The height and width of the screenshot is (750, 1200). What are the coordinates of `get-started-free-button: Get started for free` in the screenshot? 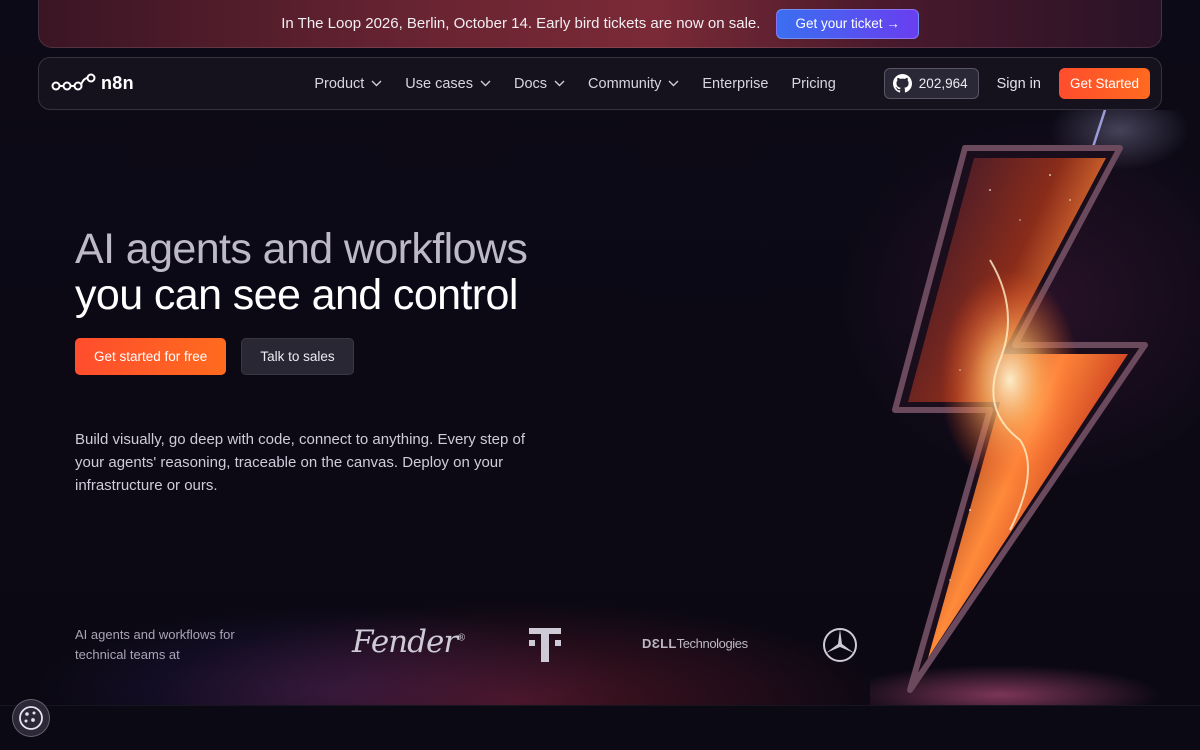 It's located at (151, 356).